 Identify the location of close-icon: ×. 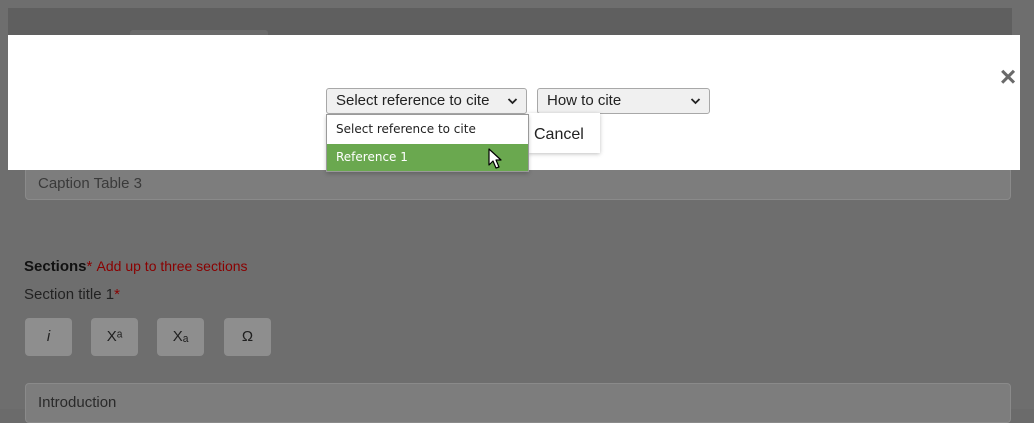
(1008, 77).